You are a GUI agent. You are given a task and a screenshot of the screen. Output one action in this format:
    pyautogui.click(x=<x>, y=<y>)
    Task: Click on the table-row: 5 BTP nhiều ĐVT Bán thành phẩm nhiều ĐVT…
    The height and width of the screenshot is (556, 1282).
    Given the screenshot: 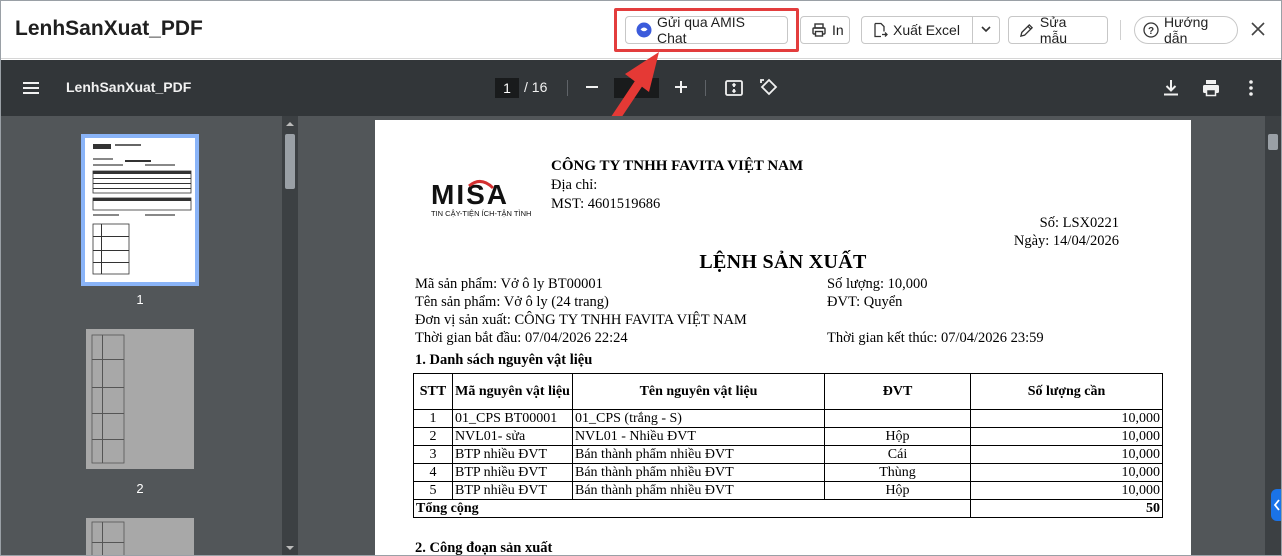 What is the action you would take?
    pyautogui.click(x=788, y=490)
    